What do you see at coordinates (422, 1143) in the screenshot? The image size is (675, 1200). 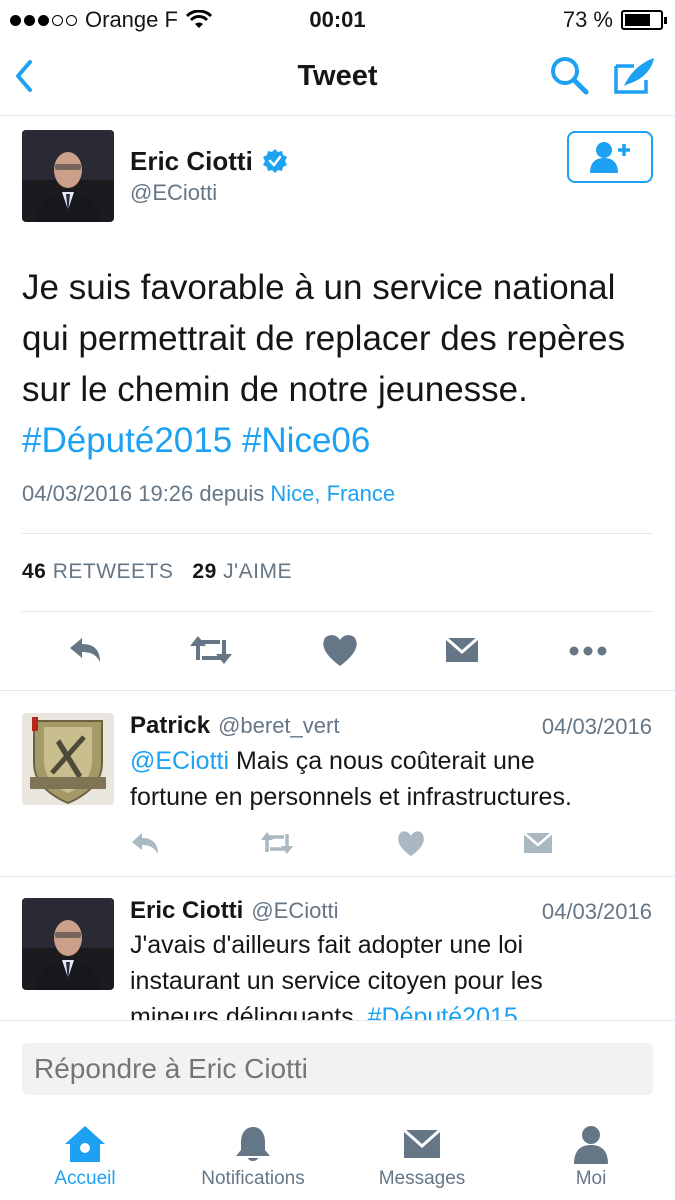 I see `envelope-icon` at bounding box center [422, 1143].